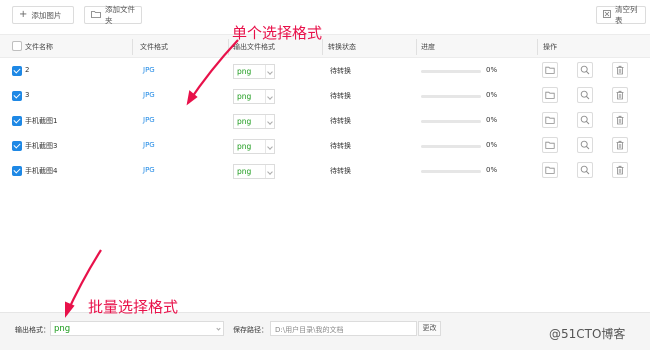 The image size is (650, 350). I want to click on annotation-single-format: 单个选择格式, so click(277, 33).